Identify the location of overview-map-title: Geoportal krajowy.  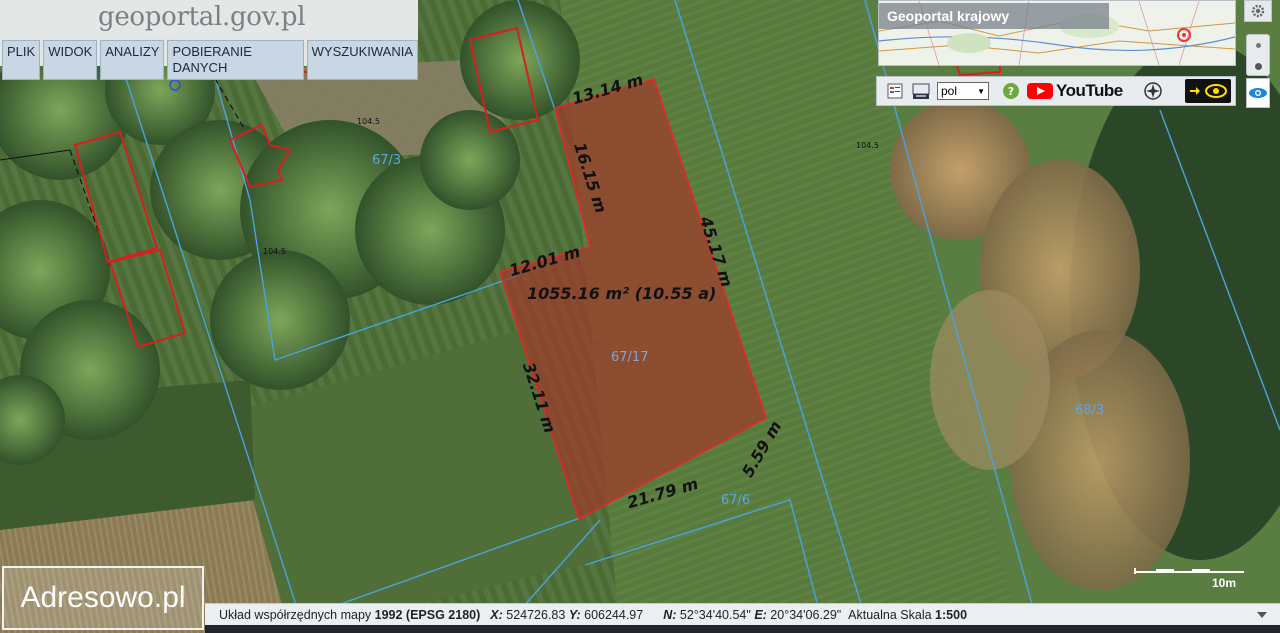
(994, 16).